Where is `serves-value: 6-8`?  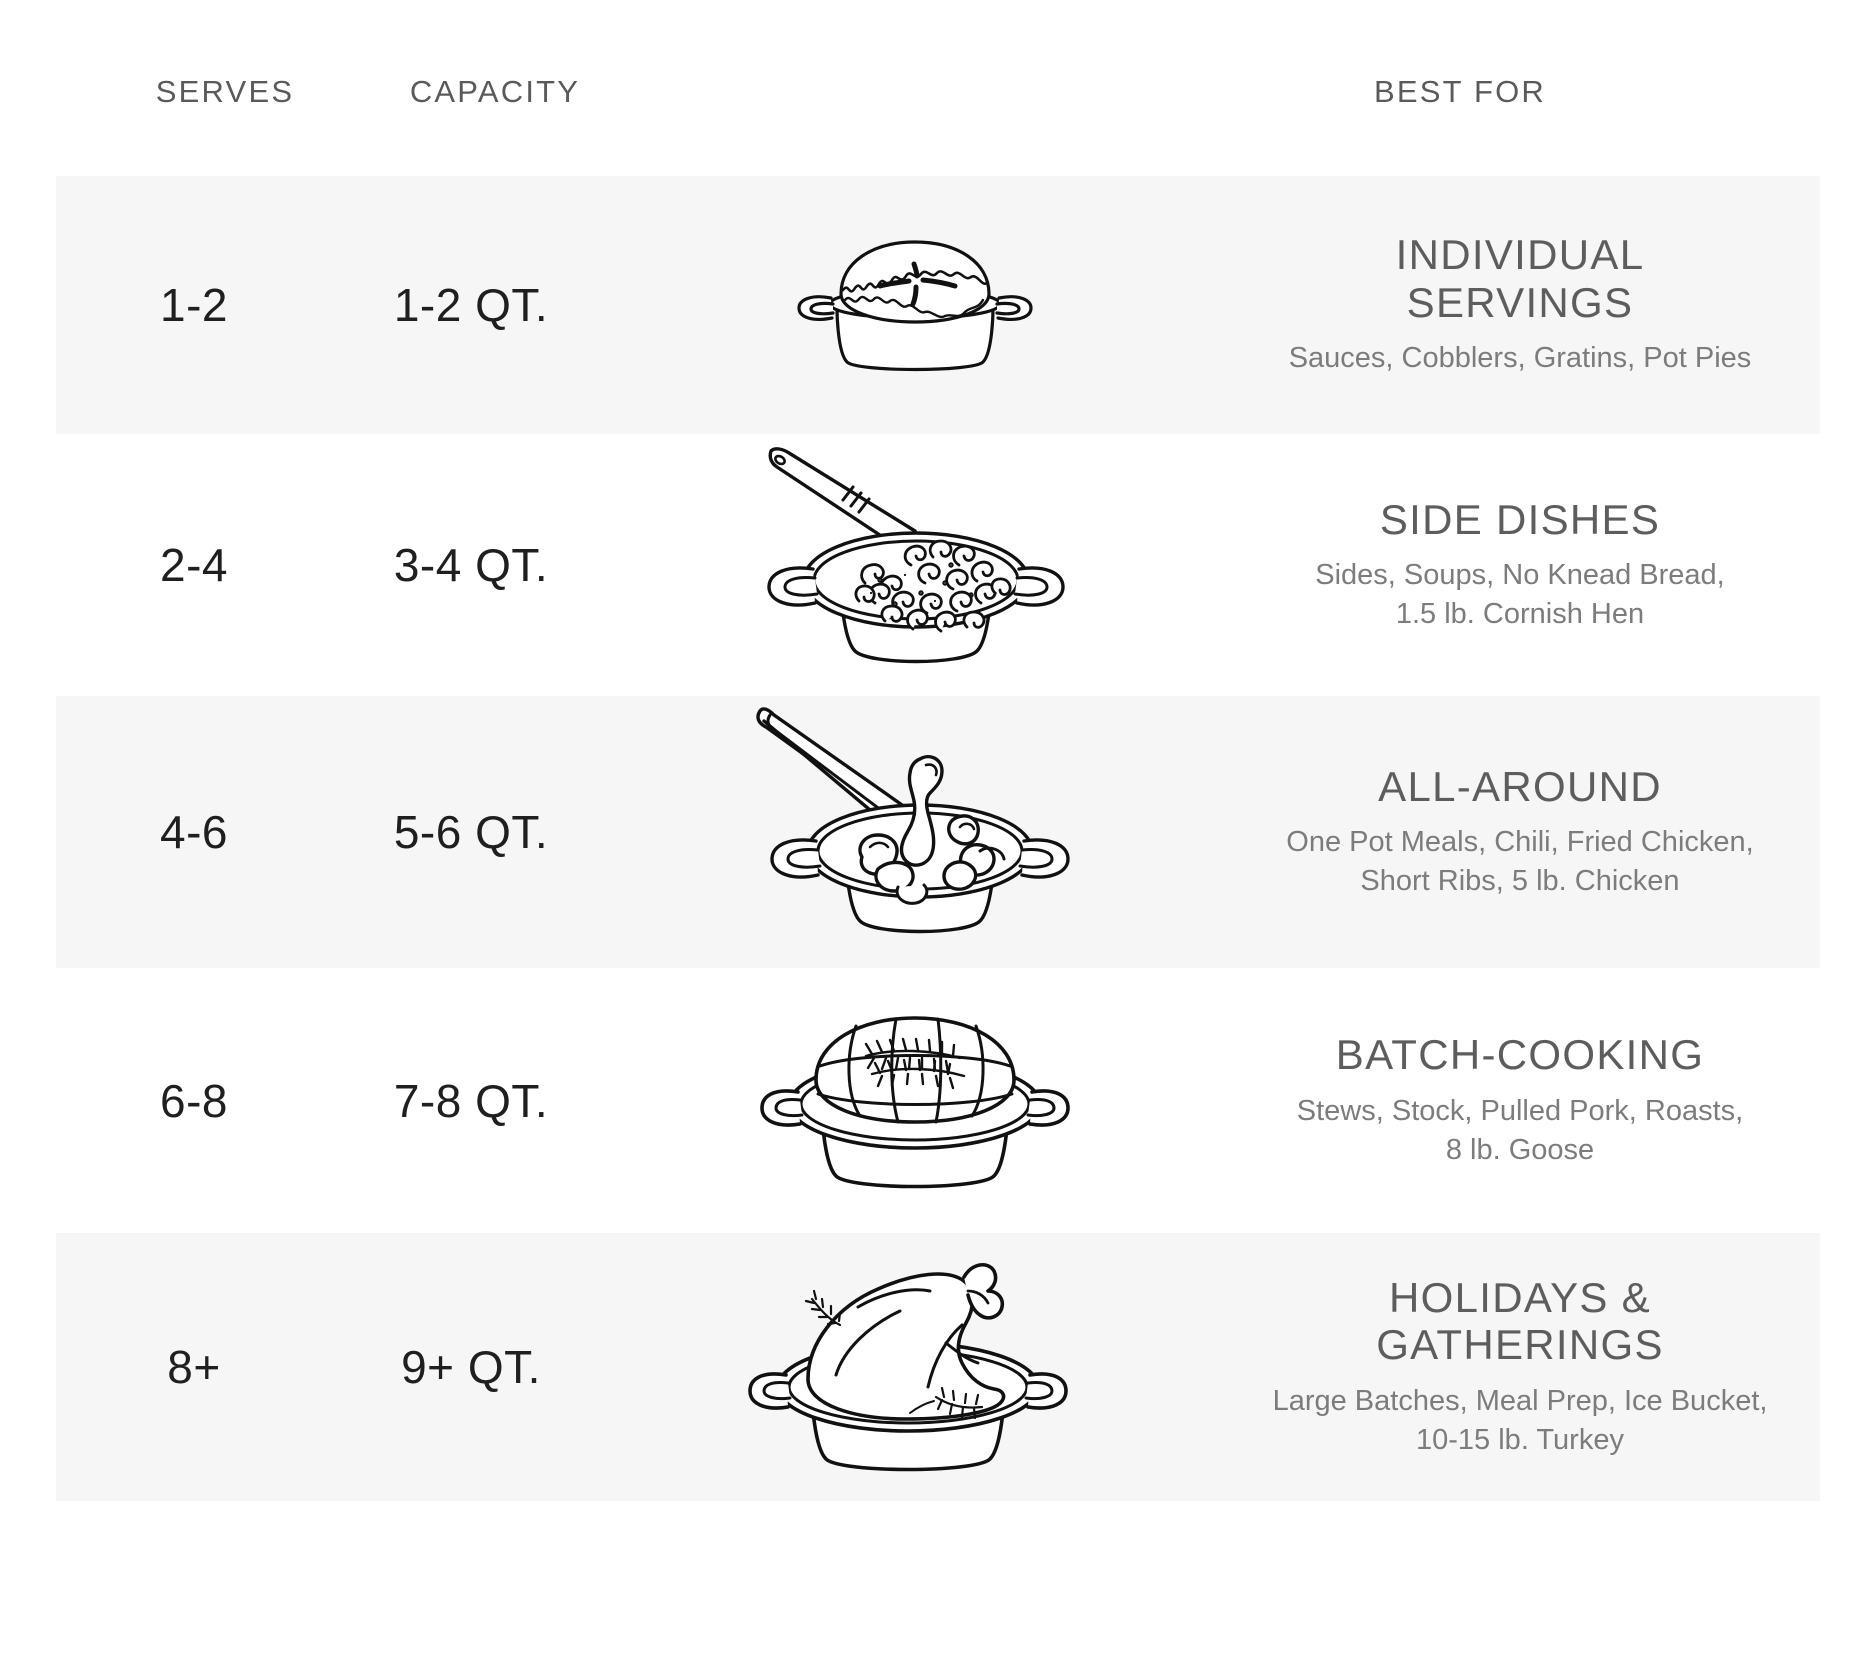 serves-value: 6-8 is located at coordinates (194, 1100).